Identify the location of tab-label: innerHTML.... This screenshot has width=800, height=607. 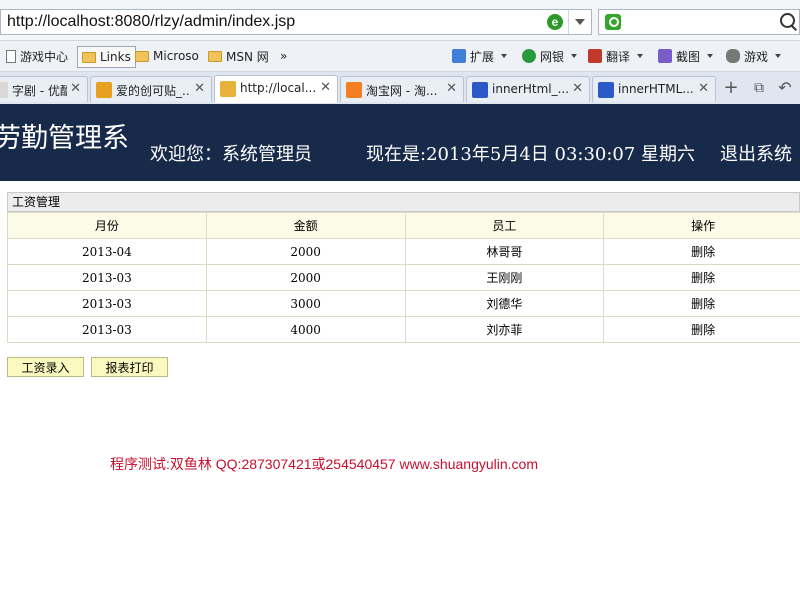
(656, 89).